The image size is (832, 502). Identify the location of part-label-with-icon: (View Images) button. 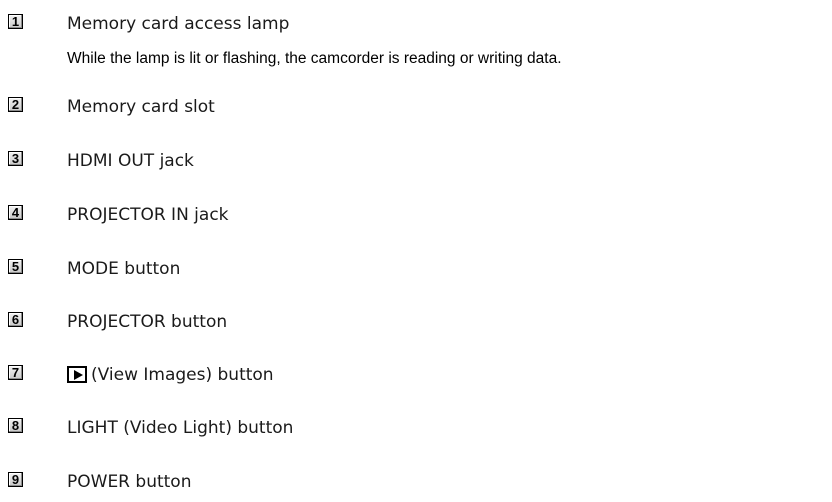
(170, 375).